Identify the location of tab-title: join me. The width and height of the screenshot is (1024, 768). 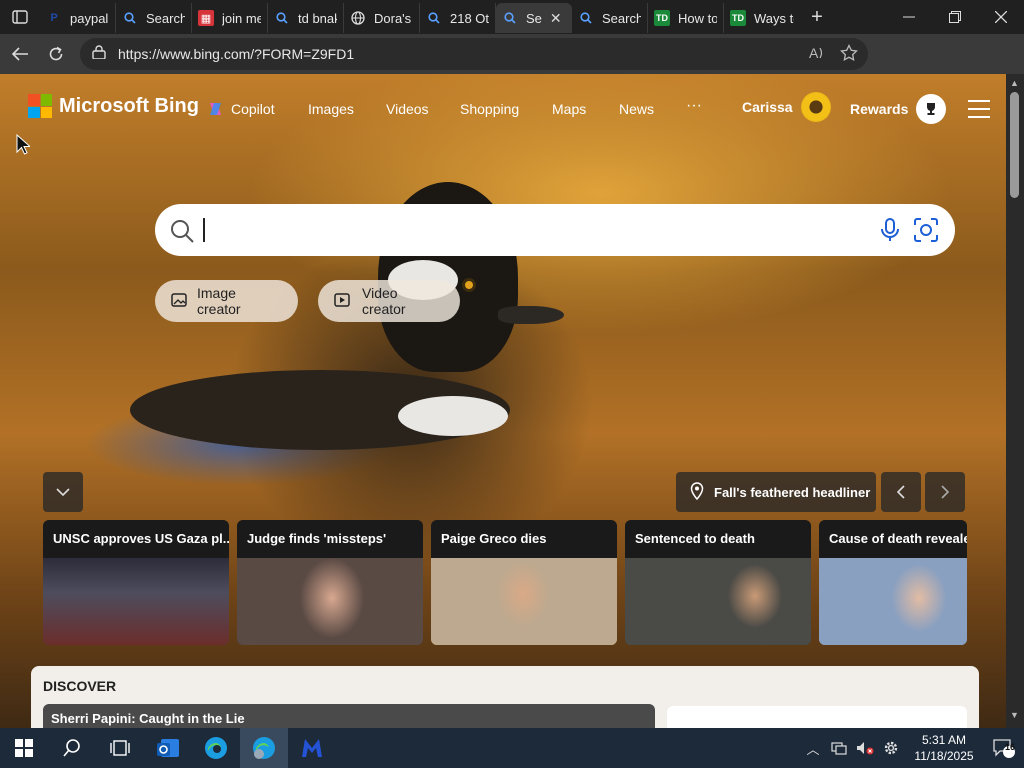
(241, 18).